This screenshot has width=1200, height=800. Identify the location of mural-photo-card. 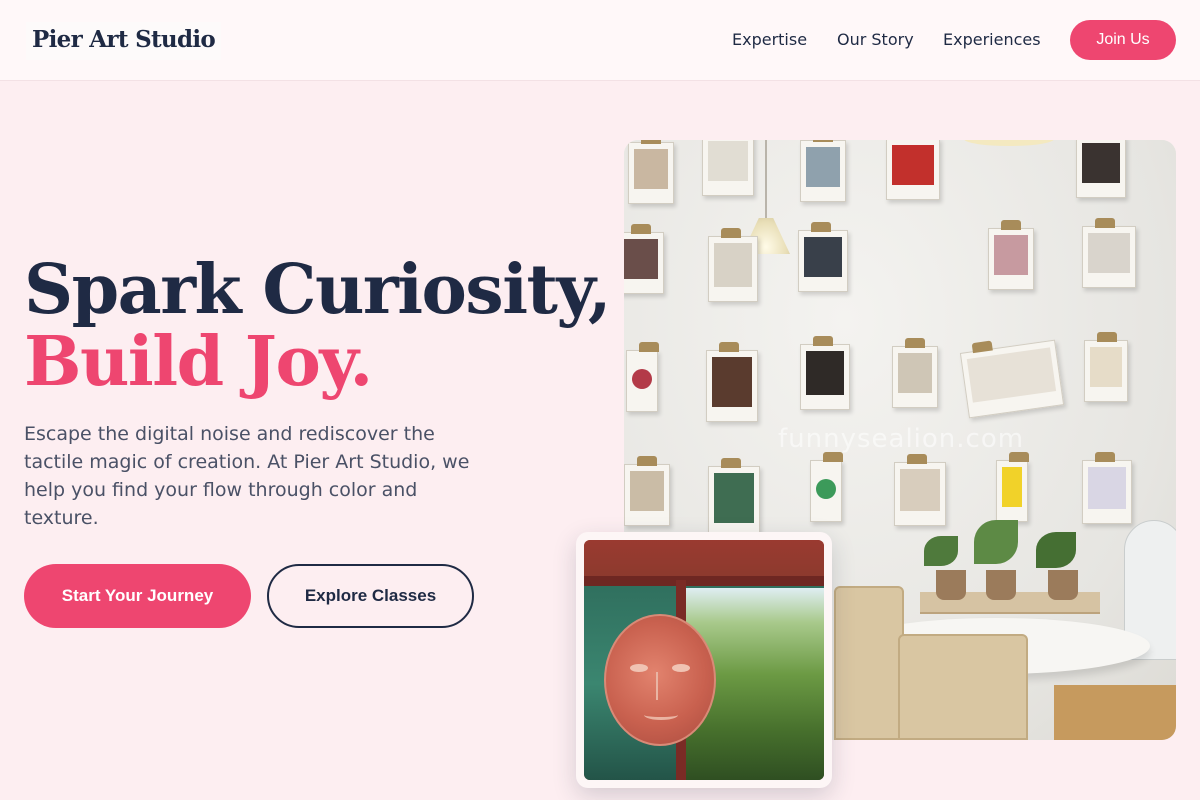
(704, 660).